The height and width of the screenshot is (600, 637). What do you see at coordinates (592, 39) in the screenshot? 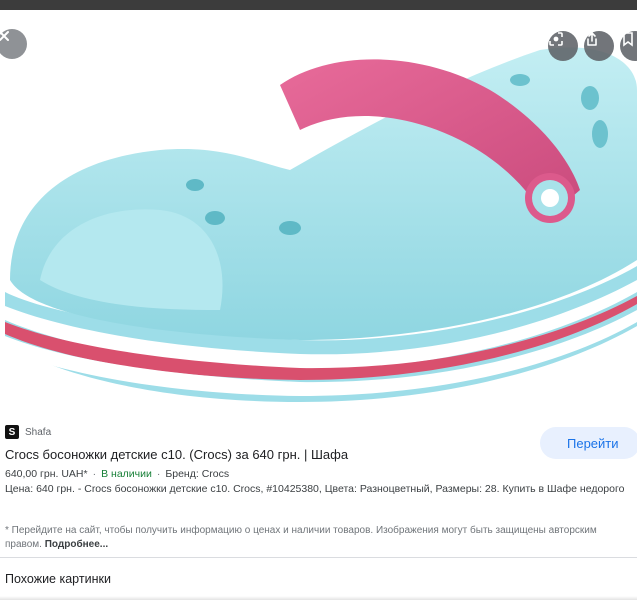
I see `share-icon` at bounding box center [592, 39].